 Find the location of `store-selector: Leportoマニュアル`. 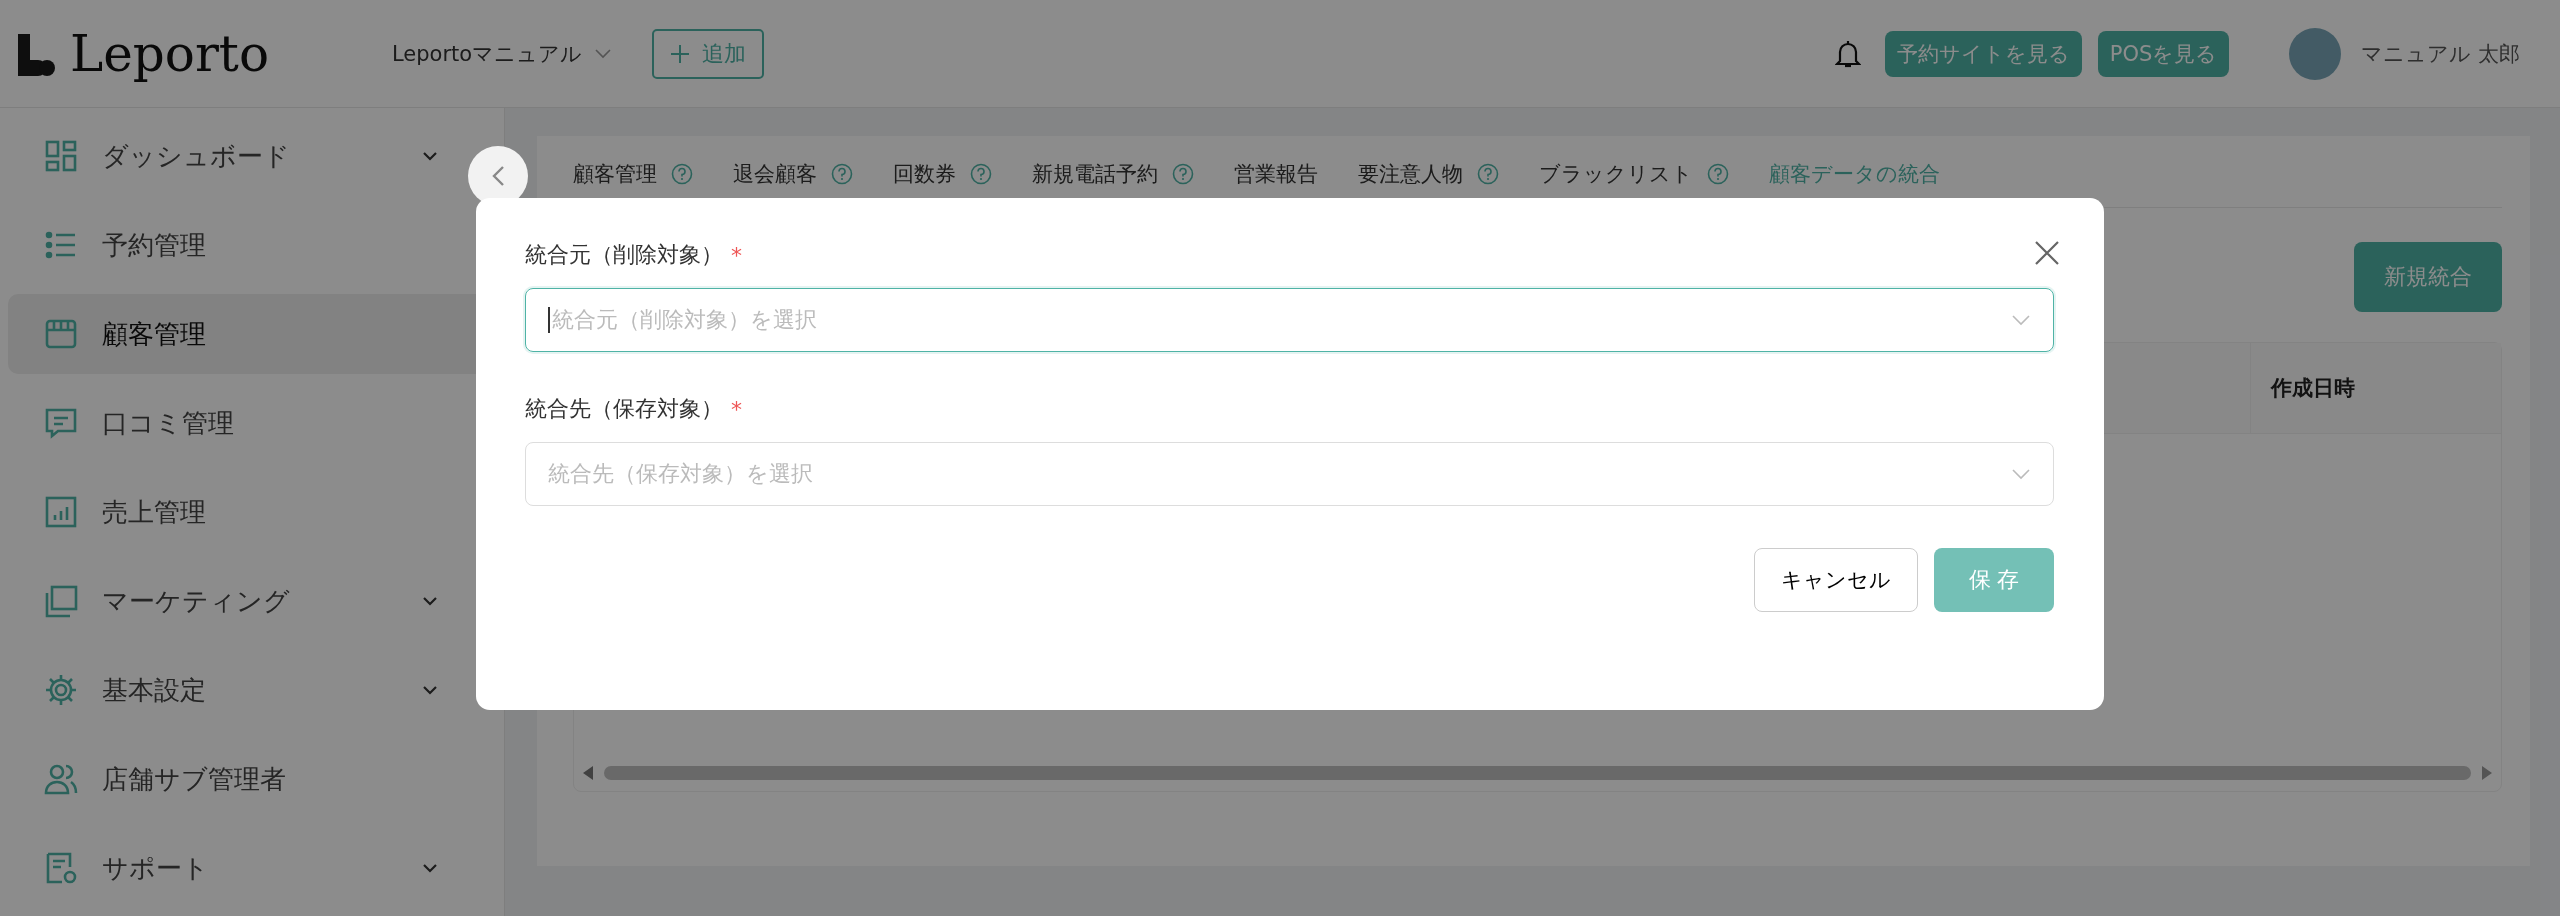

store-selector: Leportoマニュアル is located at coordinates (502, 53).